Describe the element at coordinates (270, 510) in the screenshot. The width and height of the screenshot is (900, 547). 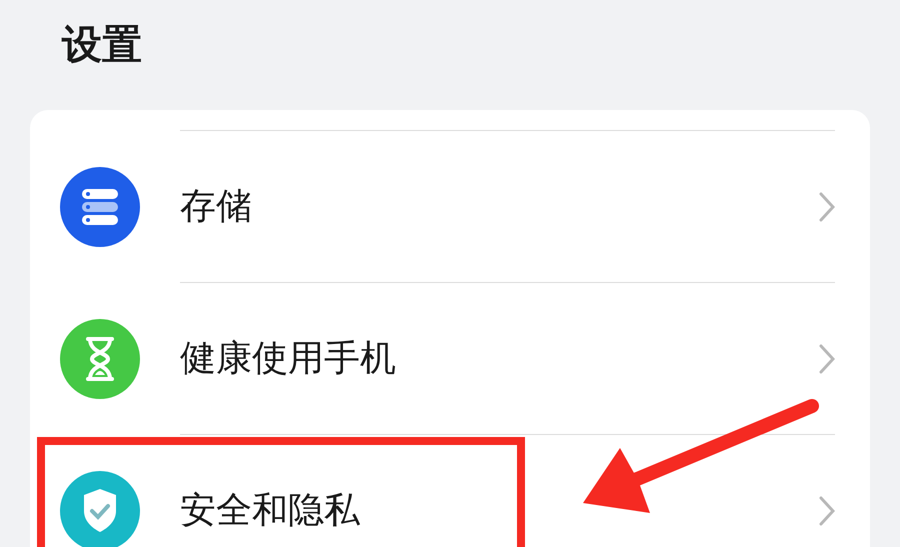
I see `item-label: 安全和隐私` at that location.